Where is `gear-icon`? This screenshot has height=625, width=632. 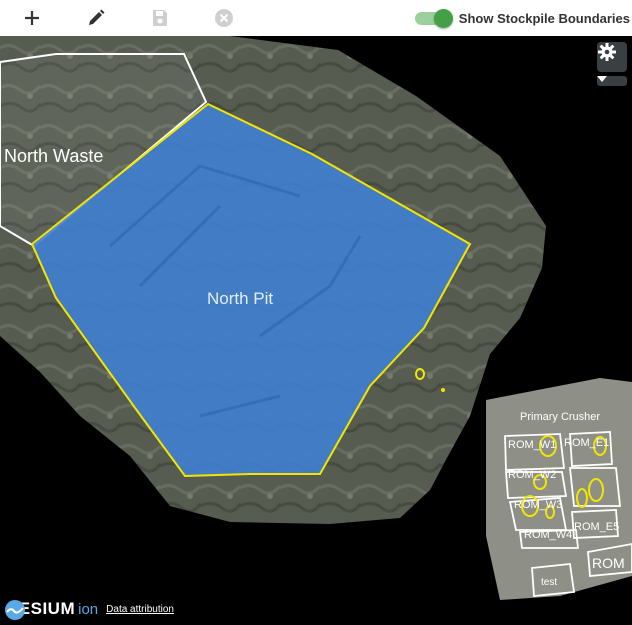 gear-icon is located at coordinates (607, 52).